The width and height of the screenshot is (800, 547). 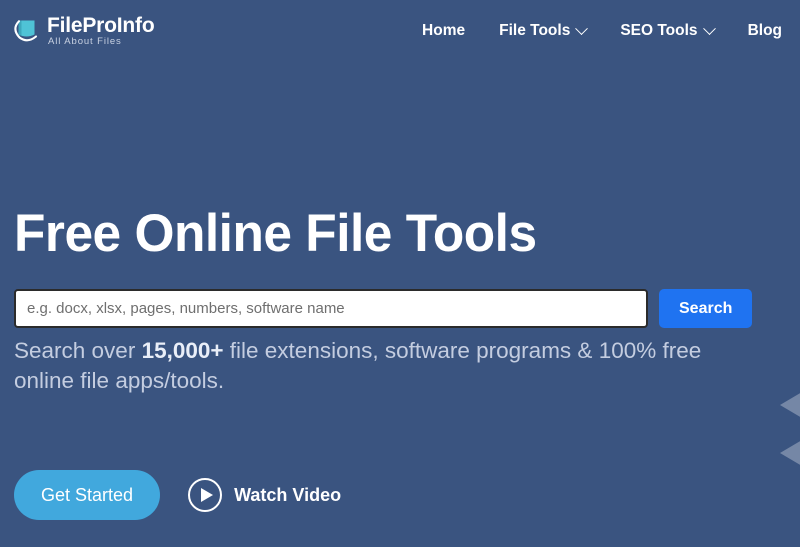 I want to click on brand-text: FileProInfo All About Files, so click(x=101, y=31).